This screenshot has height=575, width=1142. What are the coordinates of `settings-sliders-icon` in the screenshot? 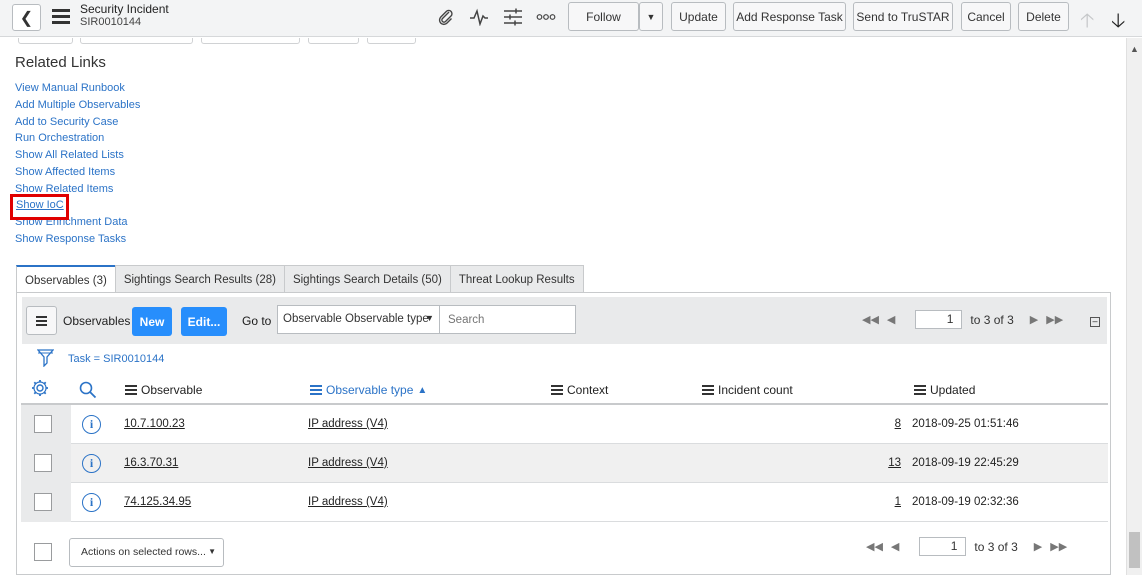 It's located at (513, 17).